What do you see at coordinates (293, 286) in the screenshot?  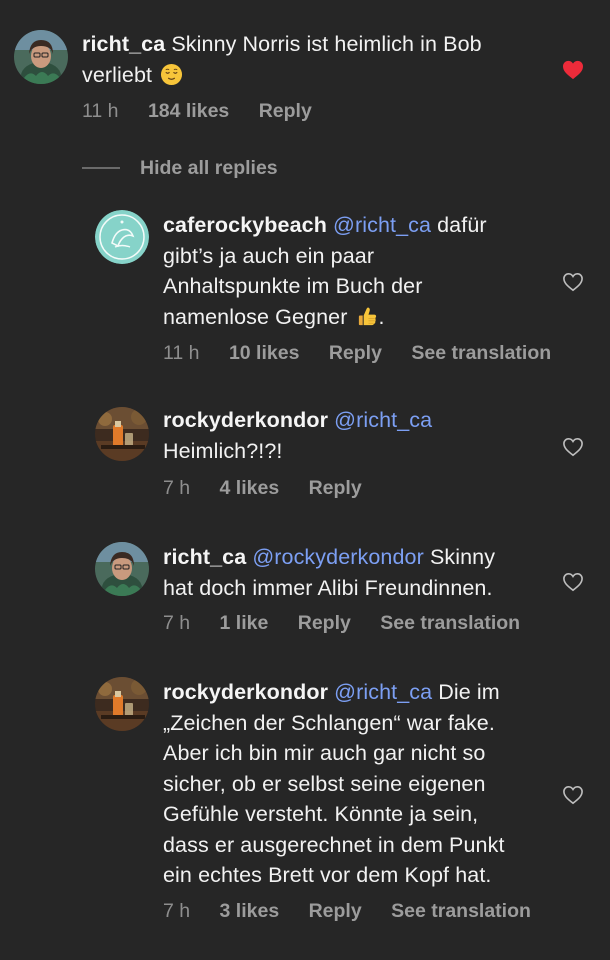 I see `reply-body: Anhaltspunkte im Buch der` at bounding box center [293, 286].